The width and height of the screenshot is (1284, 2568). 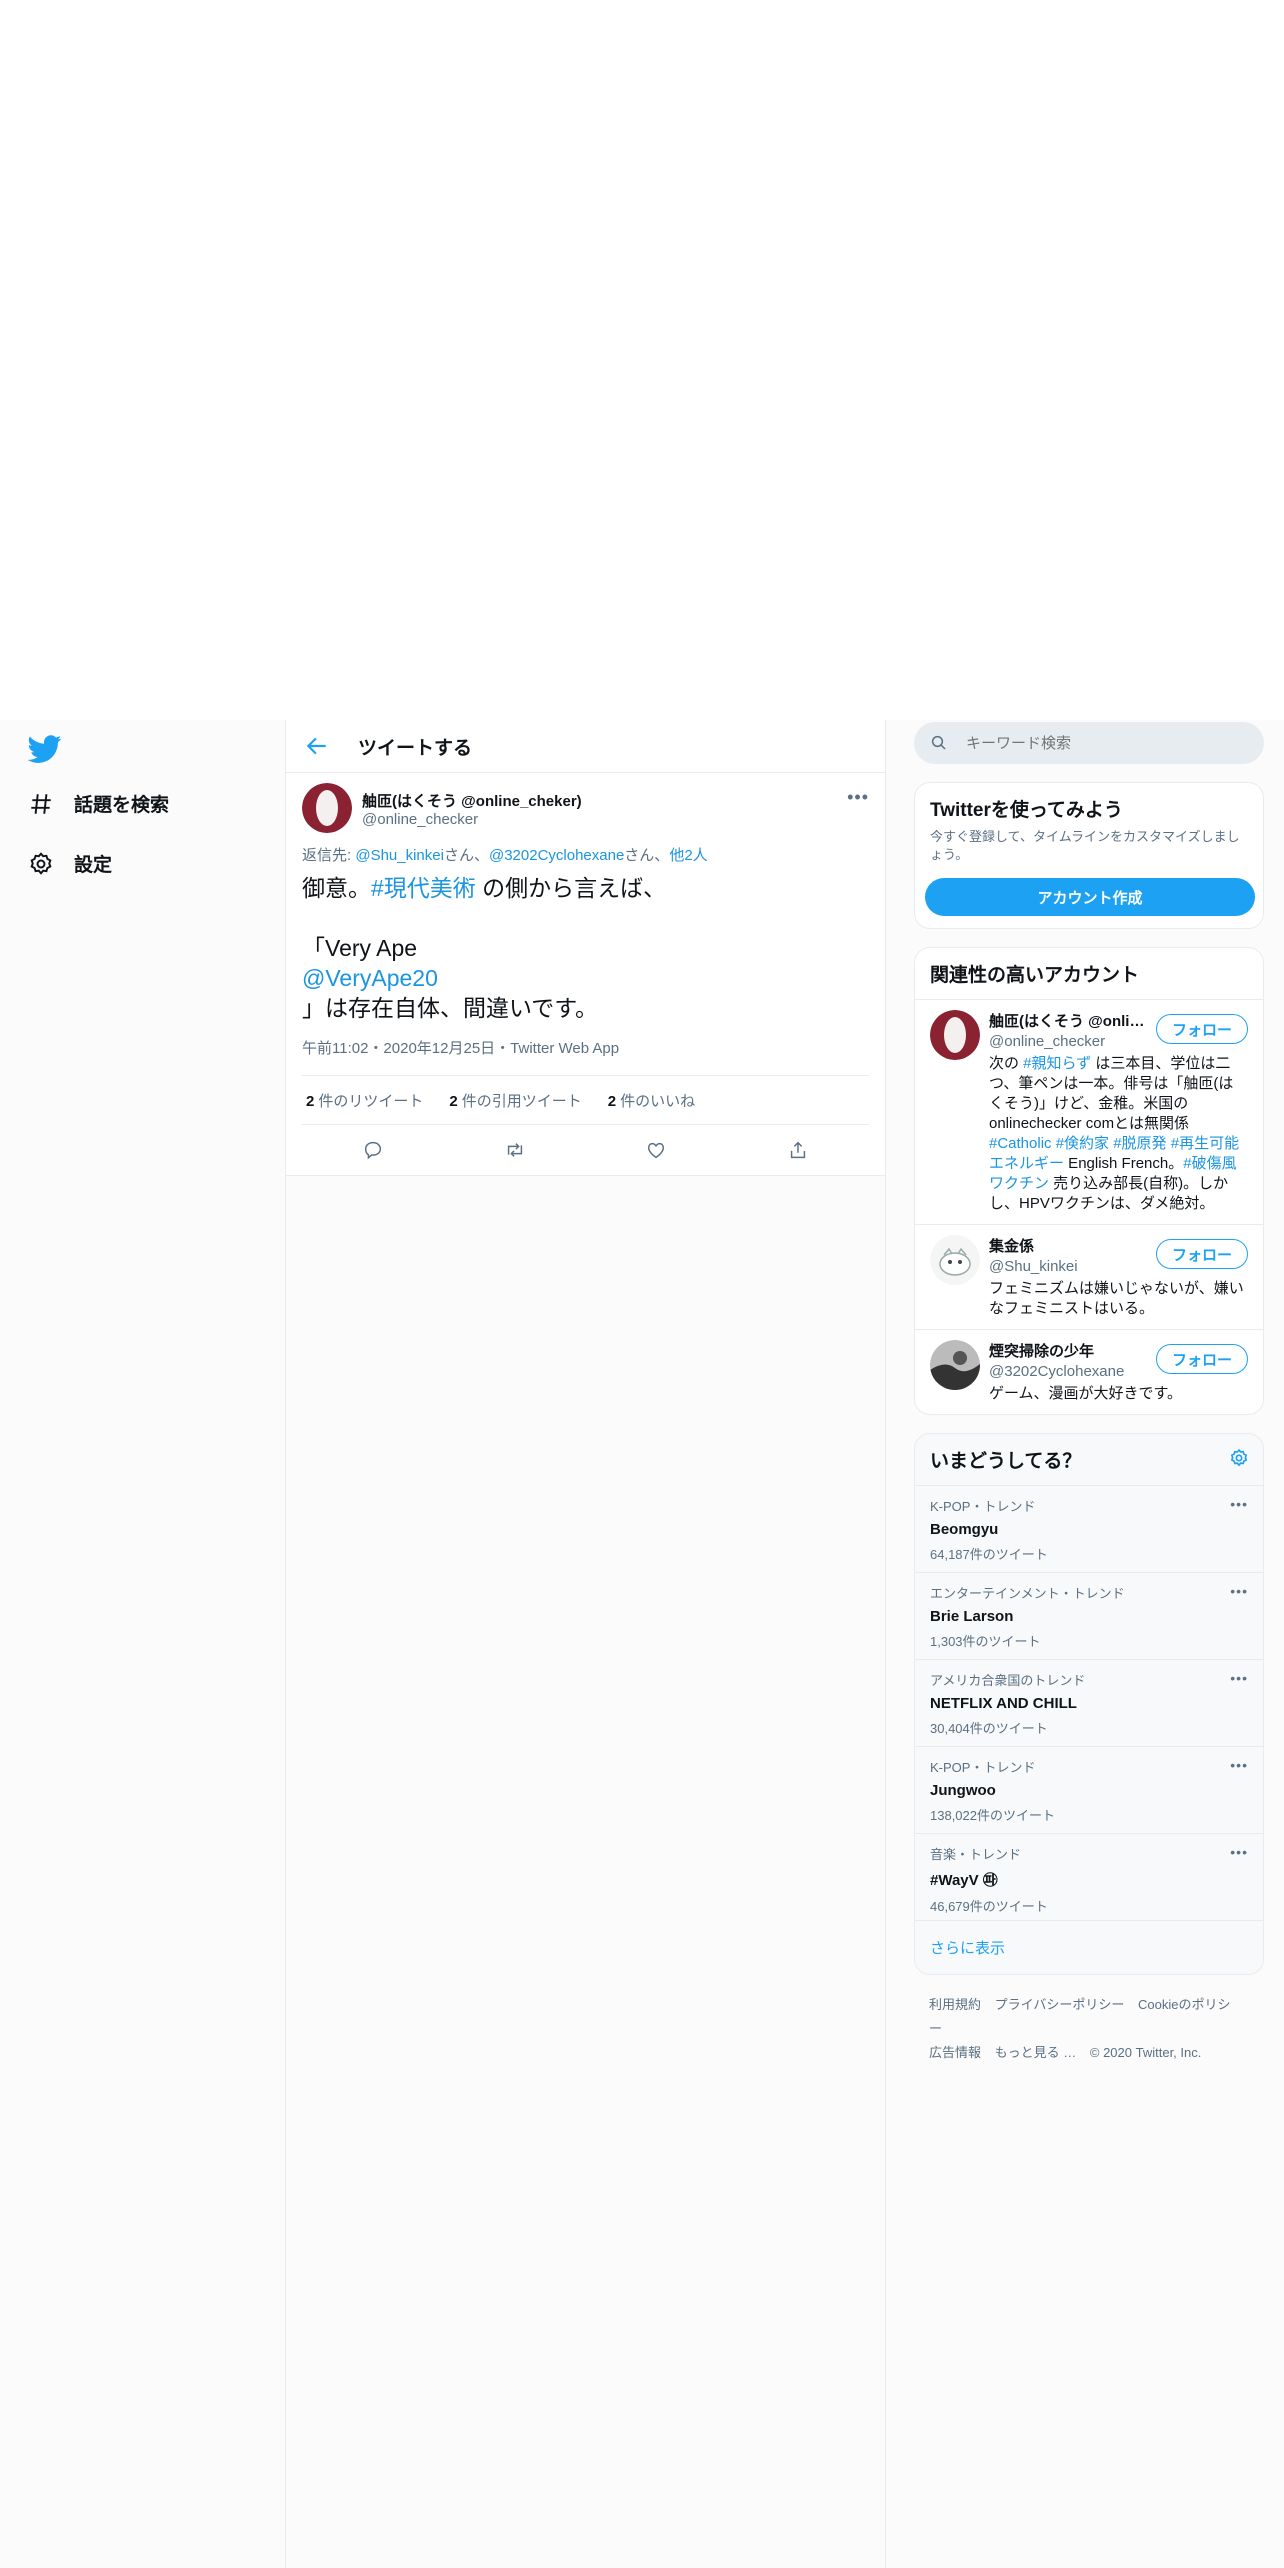 I want to click on body-line-5: 」は存在自体、間違いです。, so click(x=450, y=1008).